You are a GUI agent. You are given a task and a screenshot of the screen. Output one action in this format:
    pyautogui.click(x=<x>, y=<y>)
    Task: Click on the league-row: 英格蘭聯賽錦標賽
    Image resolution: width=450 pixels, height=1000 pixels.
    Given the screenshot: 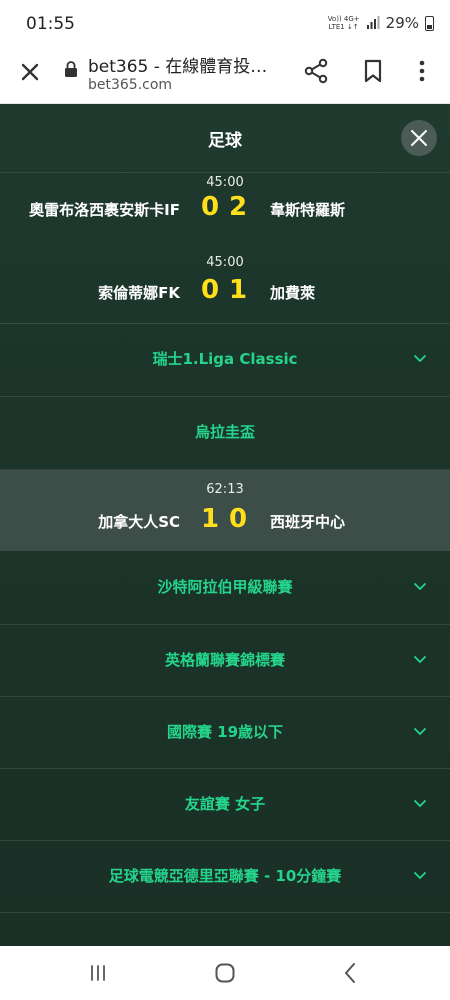 What is the action you would take?
    pyautogui.click(x=225, y=661)
    